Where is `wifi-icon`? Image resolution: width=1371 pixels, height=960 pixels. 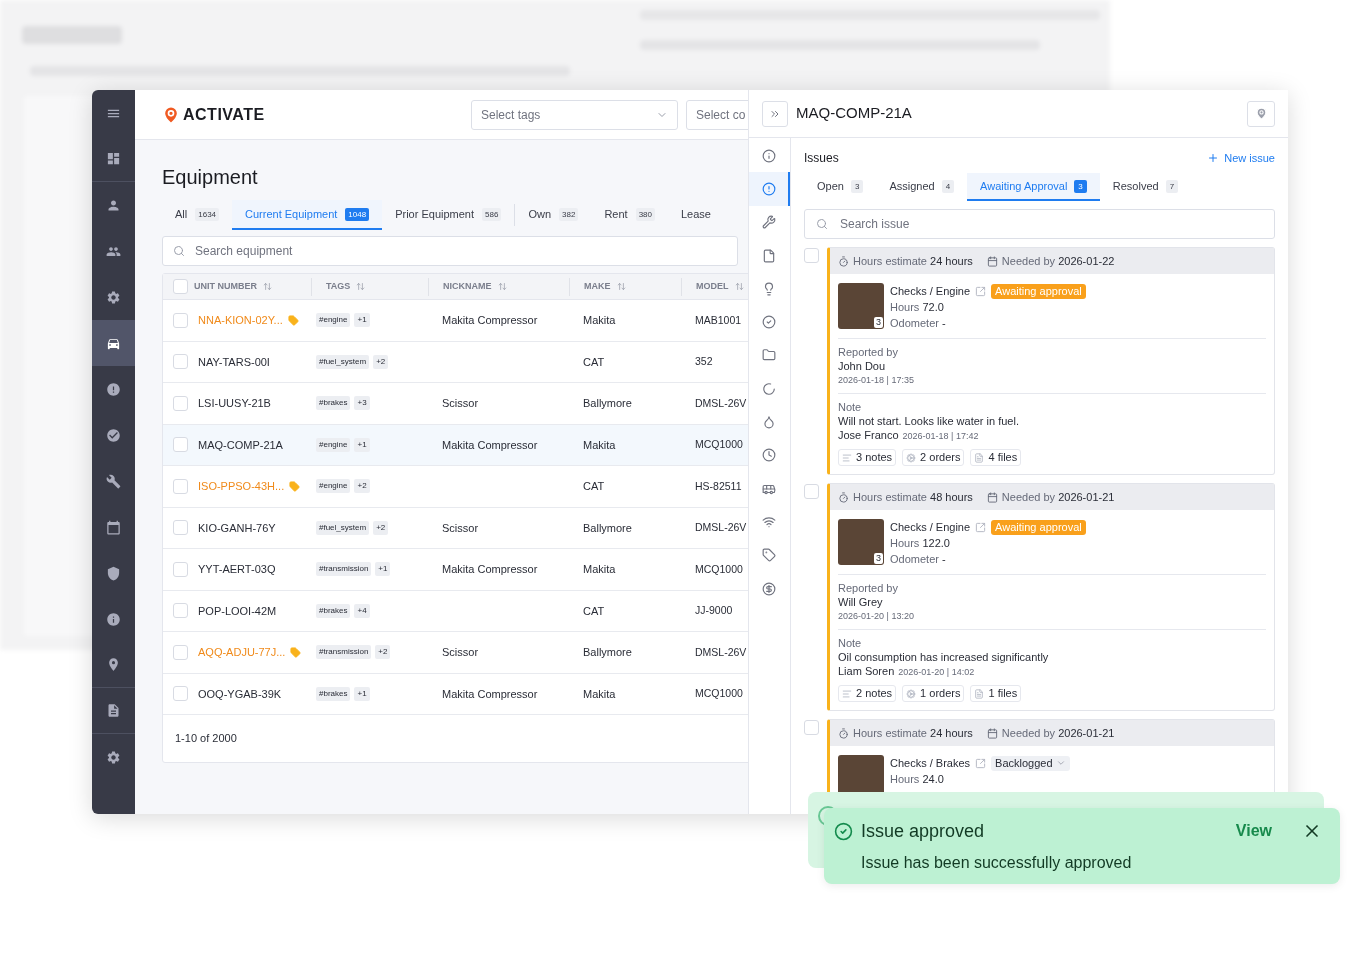 wifi-icon is located at coordinates (768, 521).